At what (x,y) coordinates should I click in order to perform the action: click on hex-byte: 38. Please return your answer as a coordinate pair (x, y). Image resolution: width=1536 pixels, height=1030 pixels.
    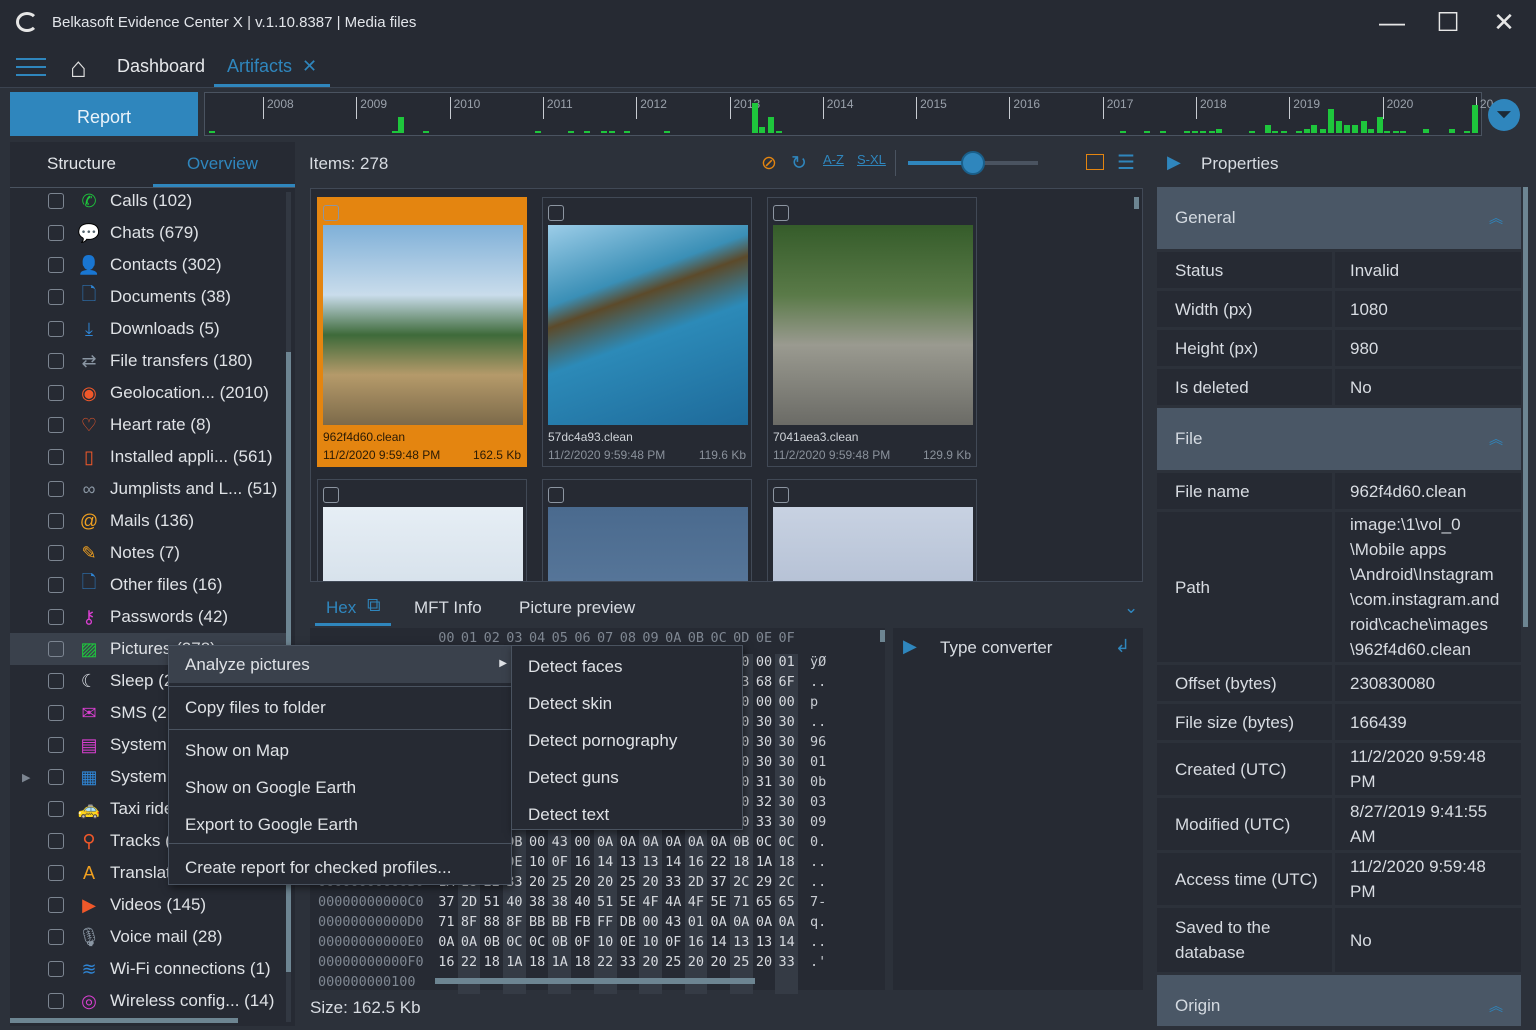
    Looking at the image, I should click on (560, 904).